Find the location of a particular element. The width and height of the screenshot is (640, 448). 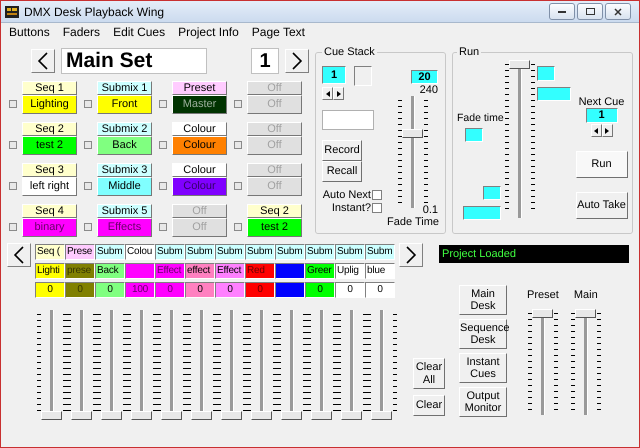

clear-button: Clear is located at coordinates (429, 405).